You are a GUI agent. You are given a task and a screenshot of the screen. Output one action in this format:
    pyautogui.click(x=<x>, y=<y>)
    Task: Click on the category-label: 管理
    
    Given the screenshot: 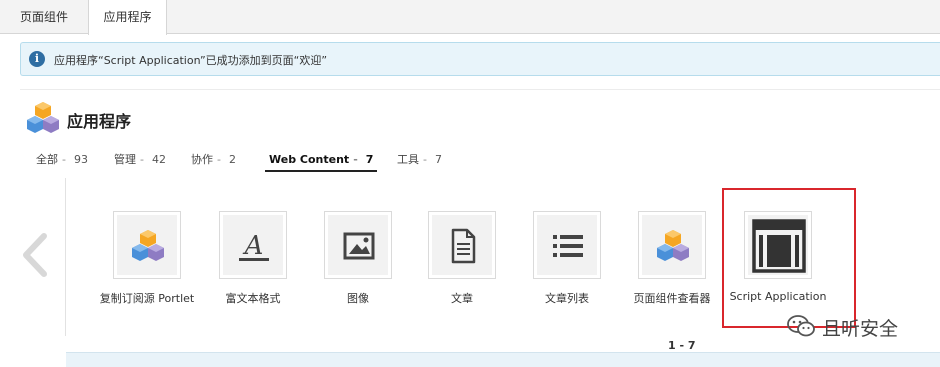 What is the action you would take?
    pyautogui.click(x=125, y=159)
    